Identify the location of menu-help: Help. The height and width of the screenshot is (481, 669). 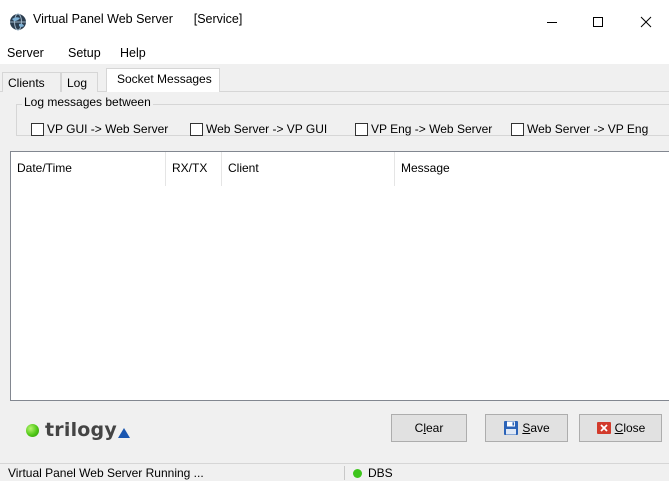
(133, 53).